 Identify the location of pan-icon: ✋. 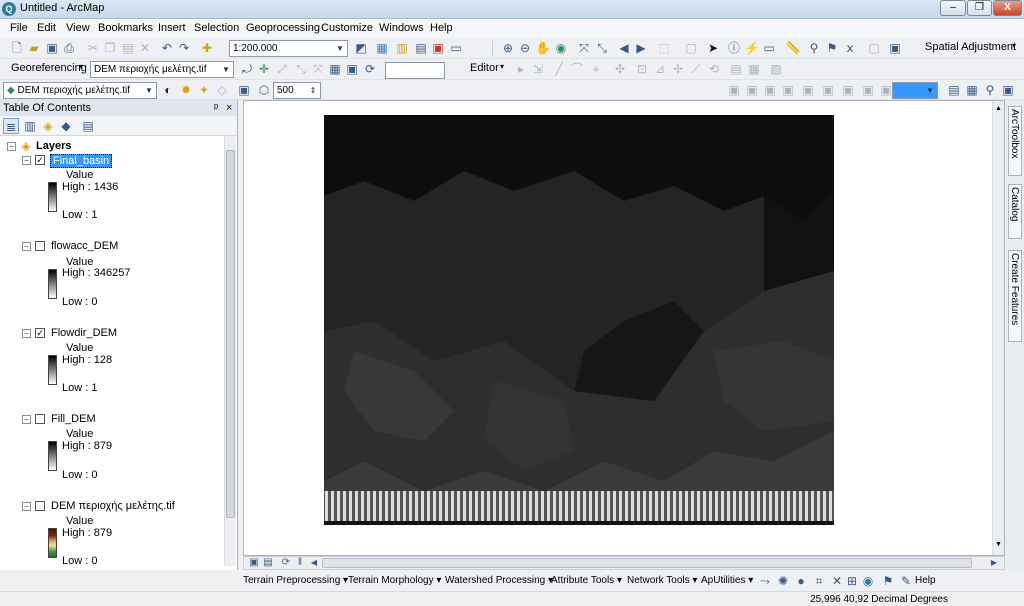
(543, 48).